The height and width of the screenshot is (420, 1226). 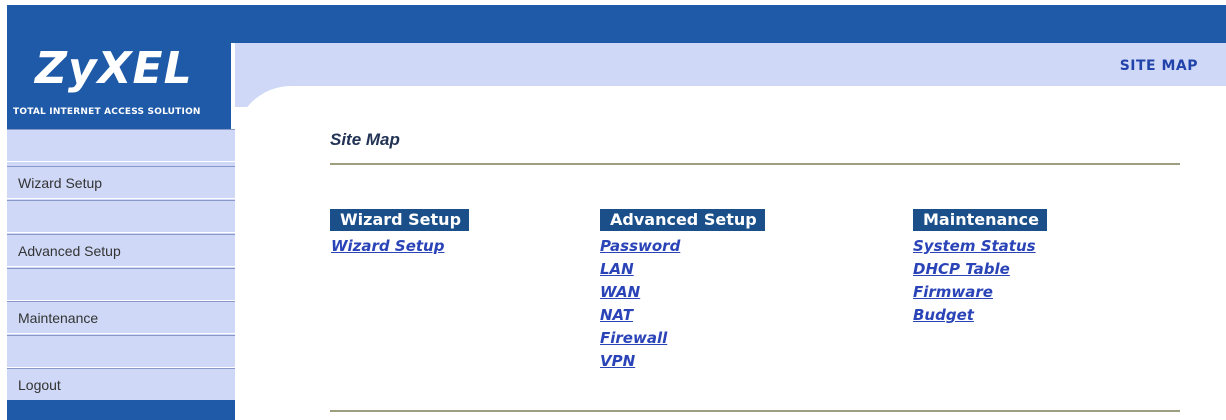 What do you see at coordinates (69, 251) in the screenshot?
I see `sidebar-item-label: Advanced Setup` at bounding box center [69, 251].